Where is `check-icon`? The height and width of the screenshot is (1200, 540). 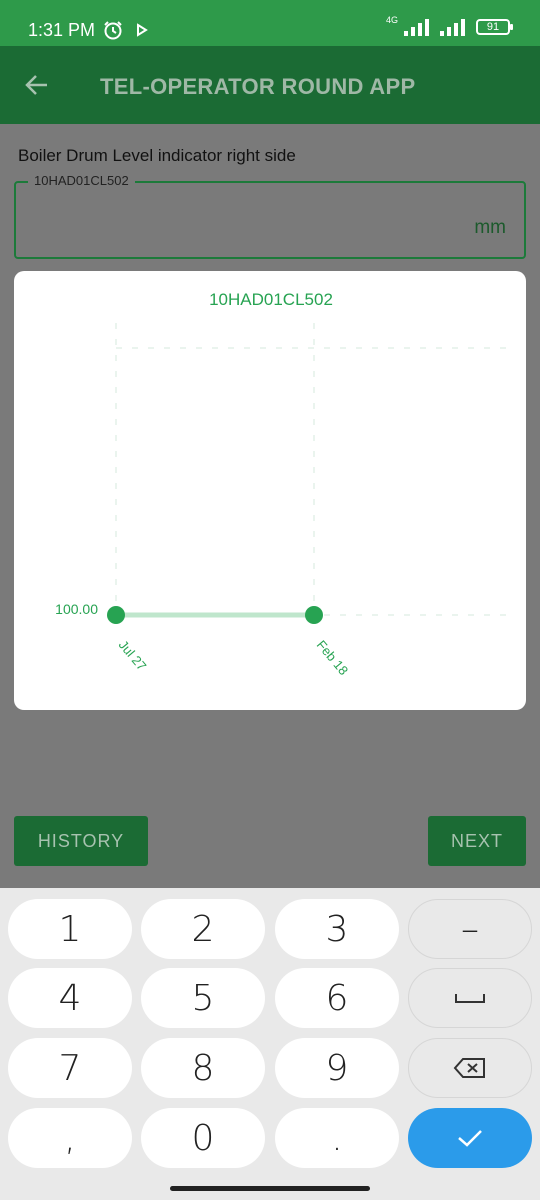
check-icon is located at coordinates (470, 1138).